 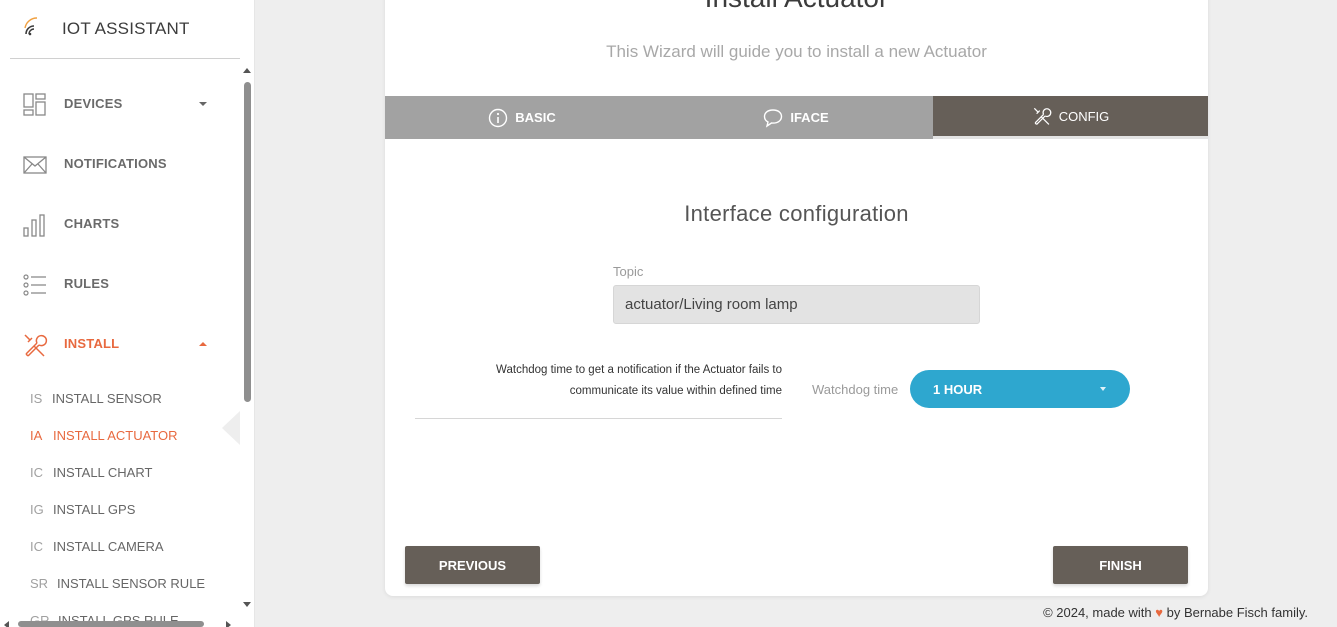 What do you see at coordinates (1159, 612) in the screenshot?
I see `heart-icon: ♥` at bounding box center [1159, 612].